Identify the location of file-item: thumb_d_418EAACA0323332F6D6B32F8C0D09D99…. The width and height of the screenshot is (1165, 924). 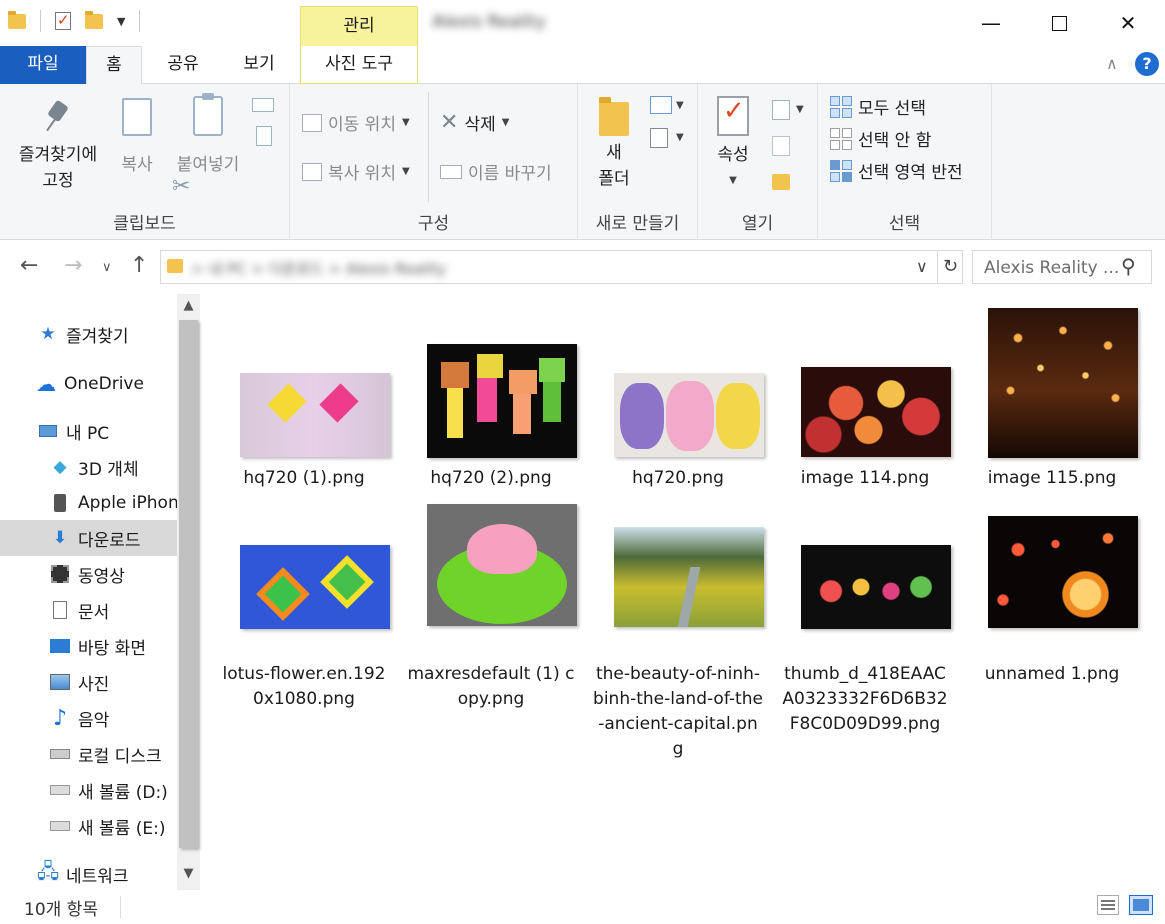
(865, 619).